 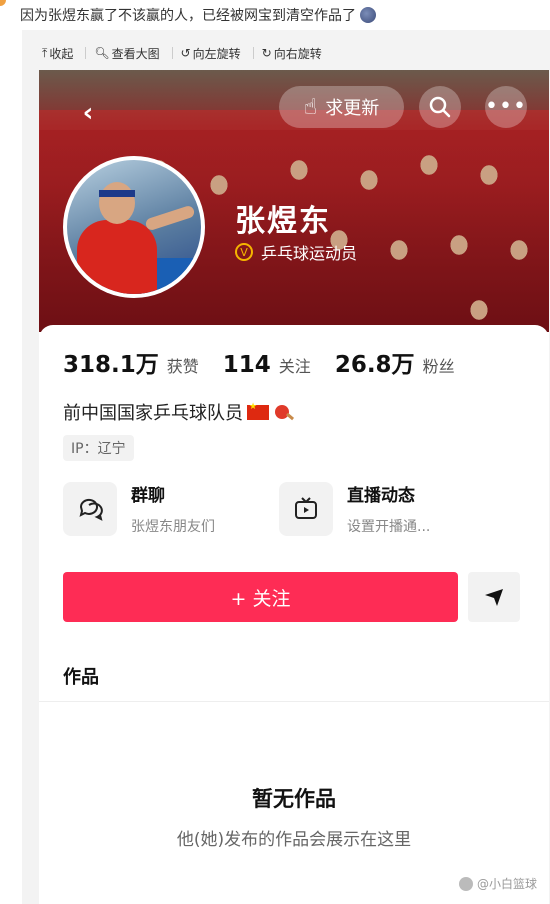 I want to click on share-button, so click(x=494, y=597).